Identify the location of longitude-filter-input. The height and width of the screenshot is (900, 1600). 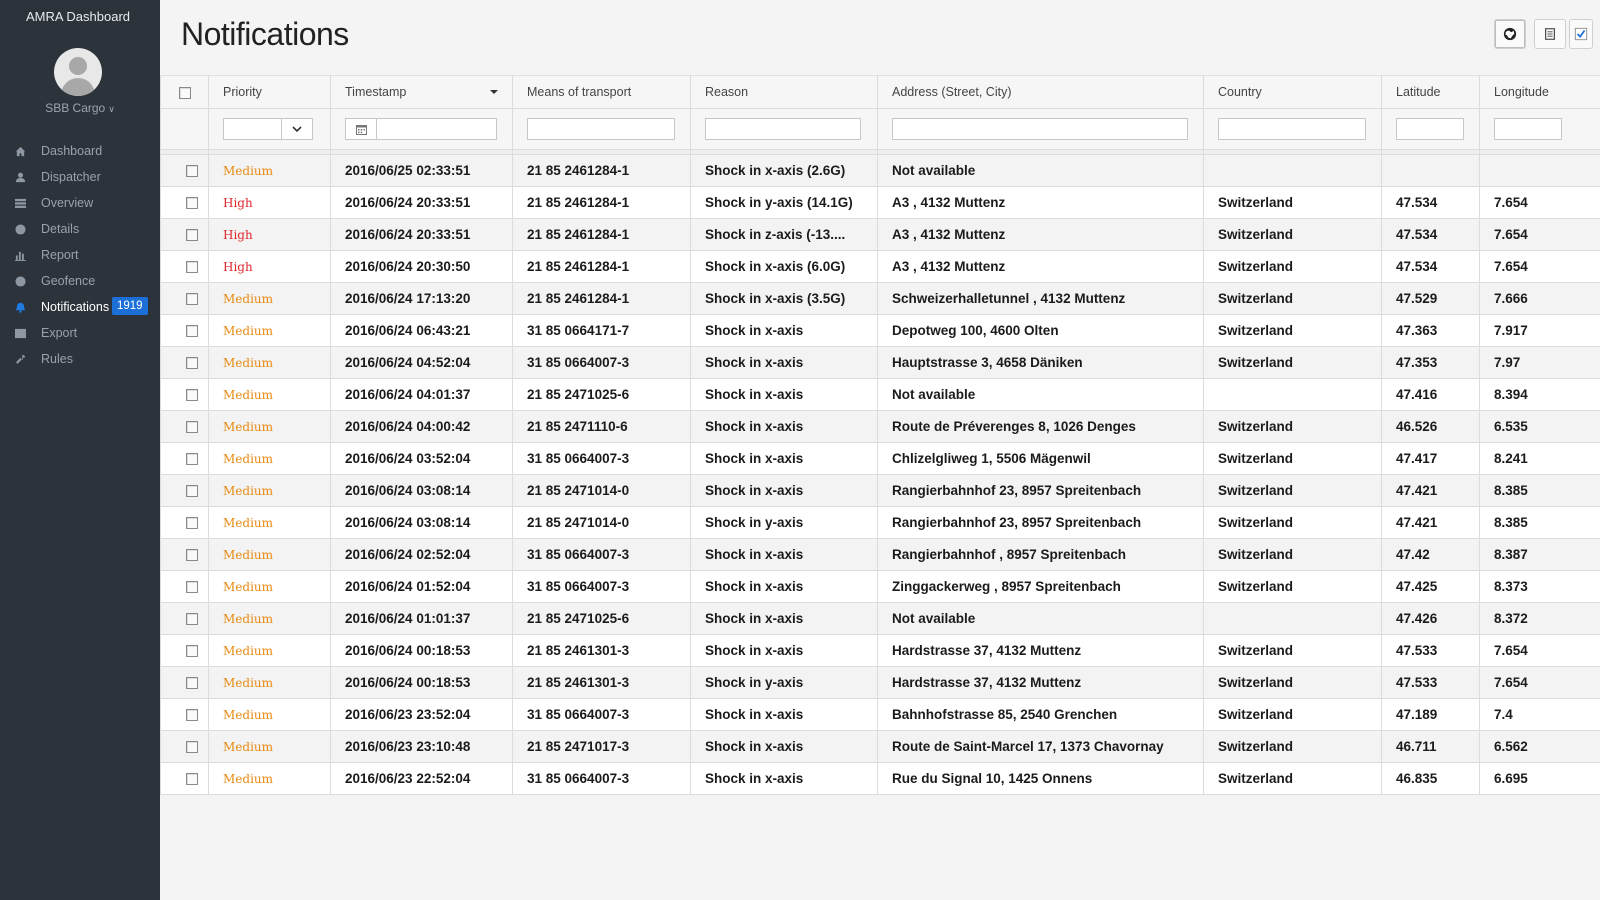
(1528, 129).